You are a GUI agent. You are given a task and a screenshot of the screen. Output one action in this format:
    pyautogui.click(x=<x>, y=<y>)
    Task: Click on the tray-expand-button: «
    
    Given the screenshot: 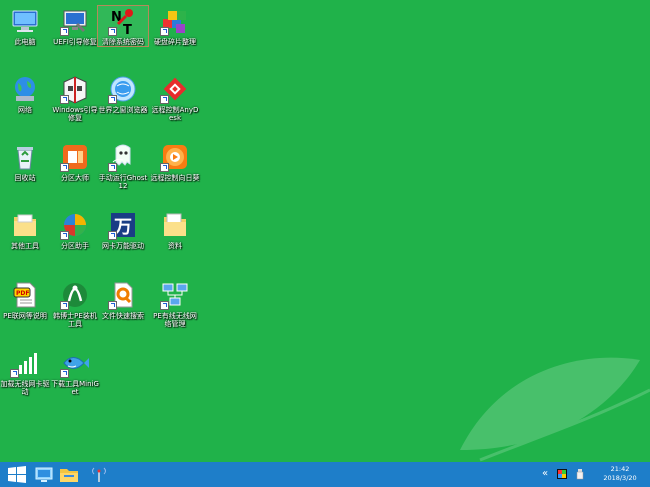 What is the action you would take?
    pyautogui.click(x=545, y=474)
    